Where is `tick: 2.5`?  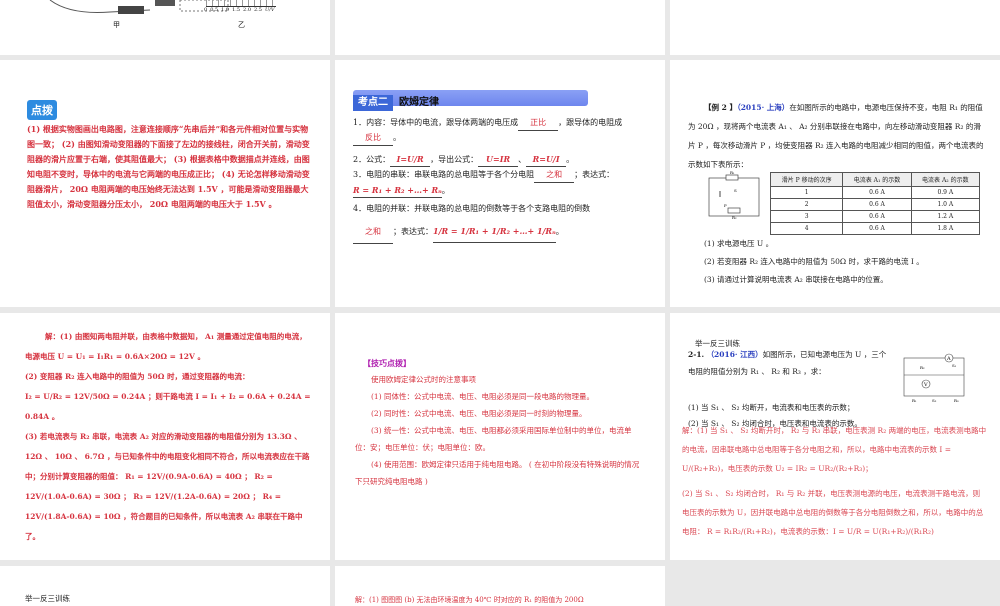 tick: 2.5 is located at coordinates (258, 10).